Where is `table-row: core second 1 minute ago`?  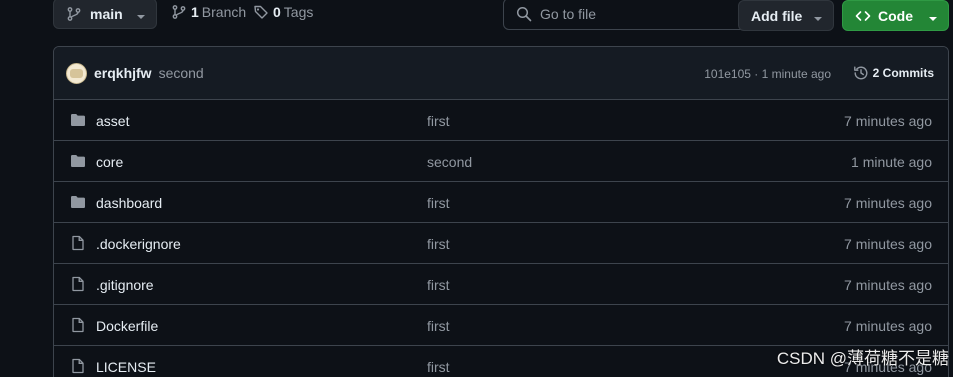 table-row: core second 1 minute ago is located at coordinates (501, 161).